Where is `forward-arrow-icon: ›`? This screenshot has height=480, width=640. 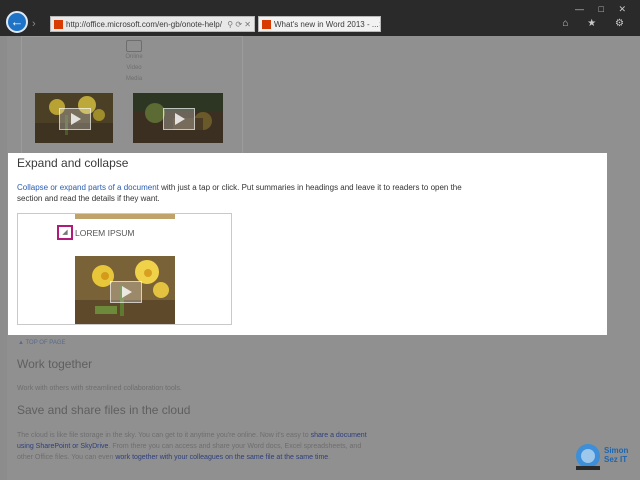 forward-arrow-icon: › is located at coordinates (34, 24).